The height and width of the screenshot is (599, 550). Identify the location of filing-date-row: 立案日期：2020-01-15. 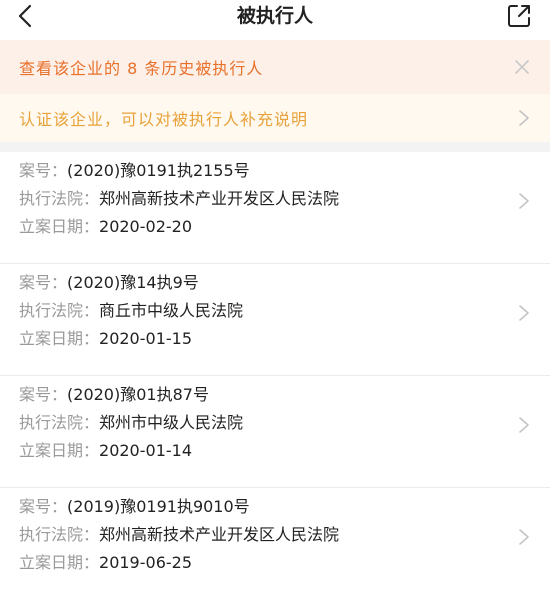
(105, 339).